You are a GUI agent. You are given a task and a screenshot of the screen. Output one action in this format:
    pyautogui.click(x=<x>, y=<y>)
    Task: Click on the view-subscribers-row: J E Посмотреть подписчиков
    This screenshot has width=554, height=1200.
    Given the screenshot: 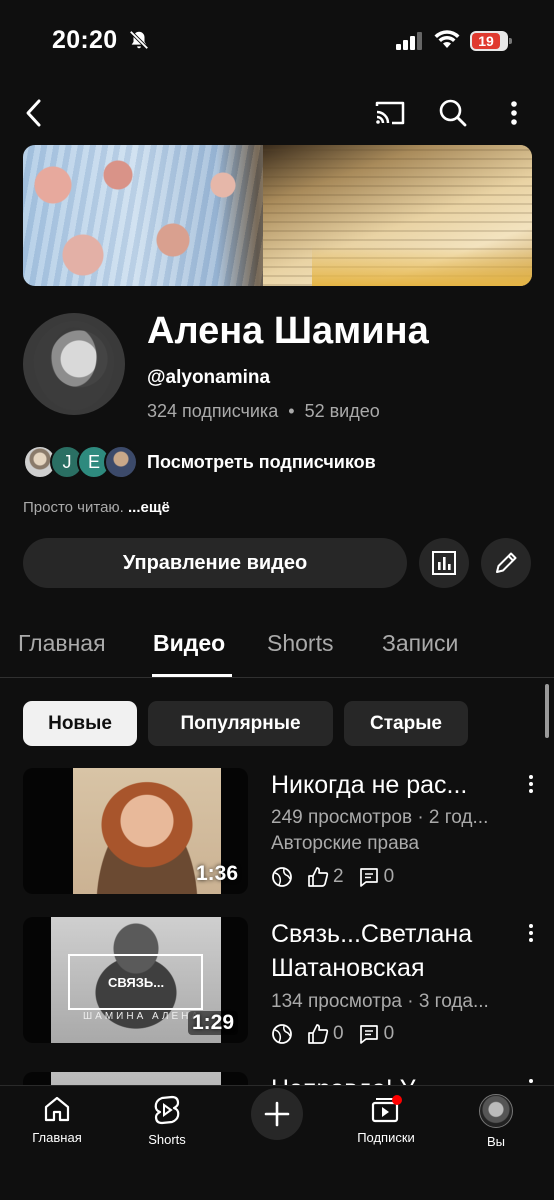 What is the action you would take?
    pyautogui.click(x=199, y=462)
    